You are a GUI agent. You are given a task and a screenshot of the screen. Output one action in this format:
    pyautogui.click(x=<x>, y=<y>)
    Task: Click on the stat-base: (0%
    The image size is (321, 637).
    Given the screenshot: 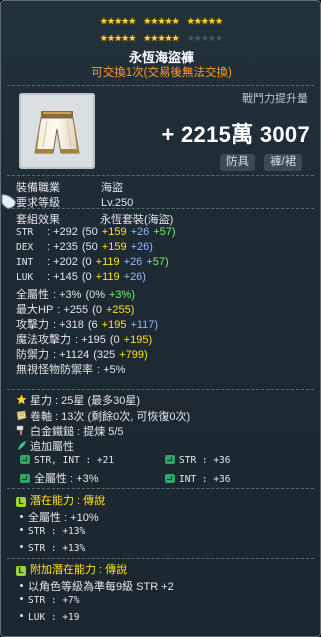 What is the action you would take?
    pyautogui.click(x=95, y=295)
    